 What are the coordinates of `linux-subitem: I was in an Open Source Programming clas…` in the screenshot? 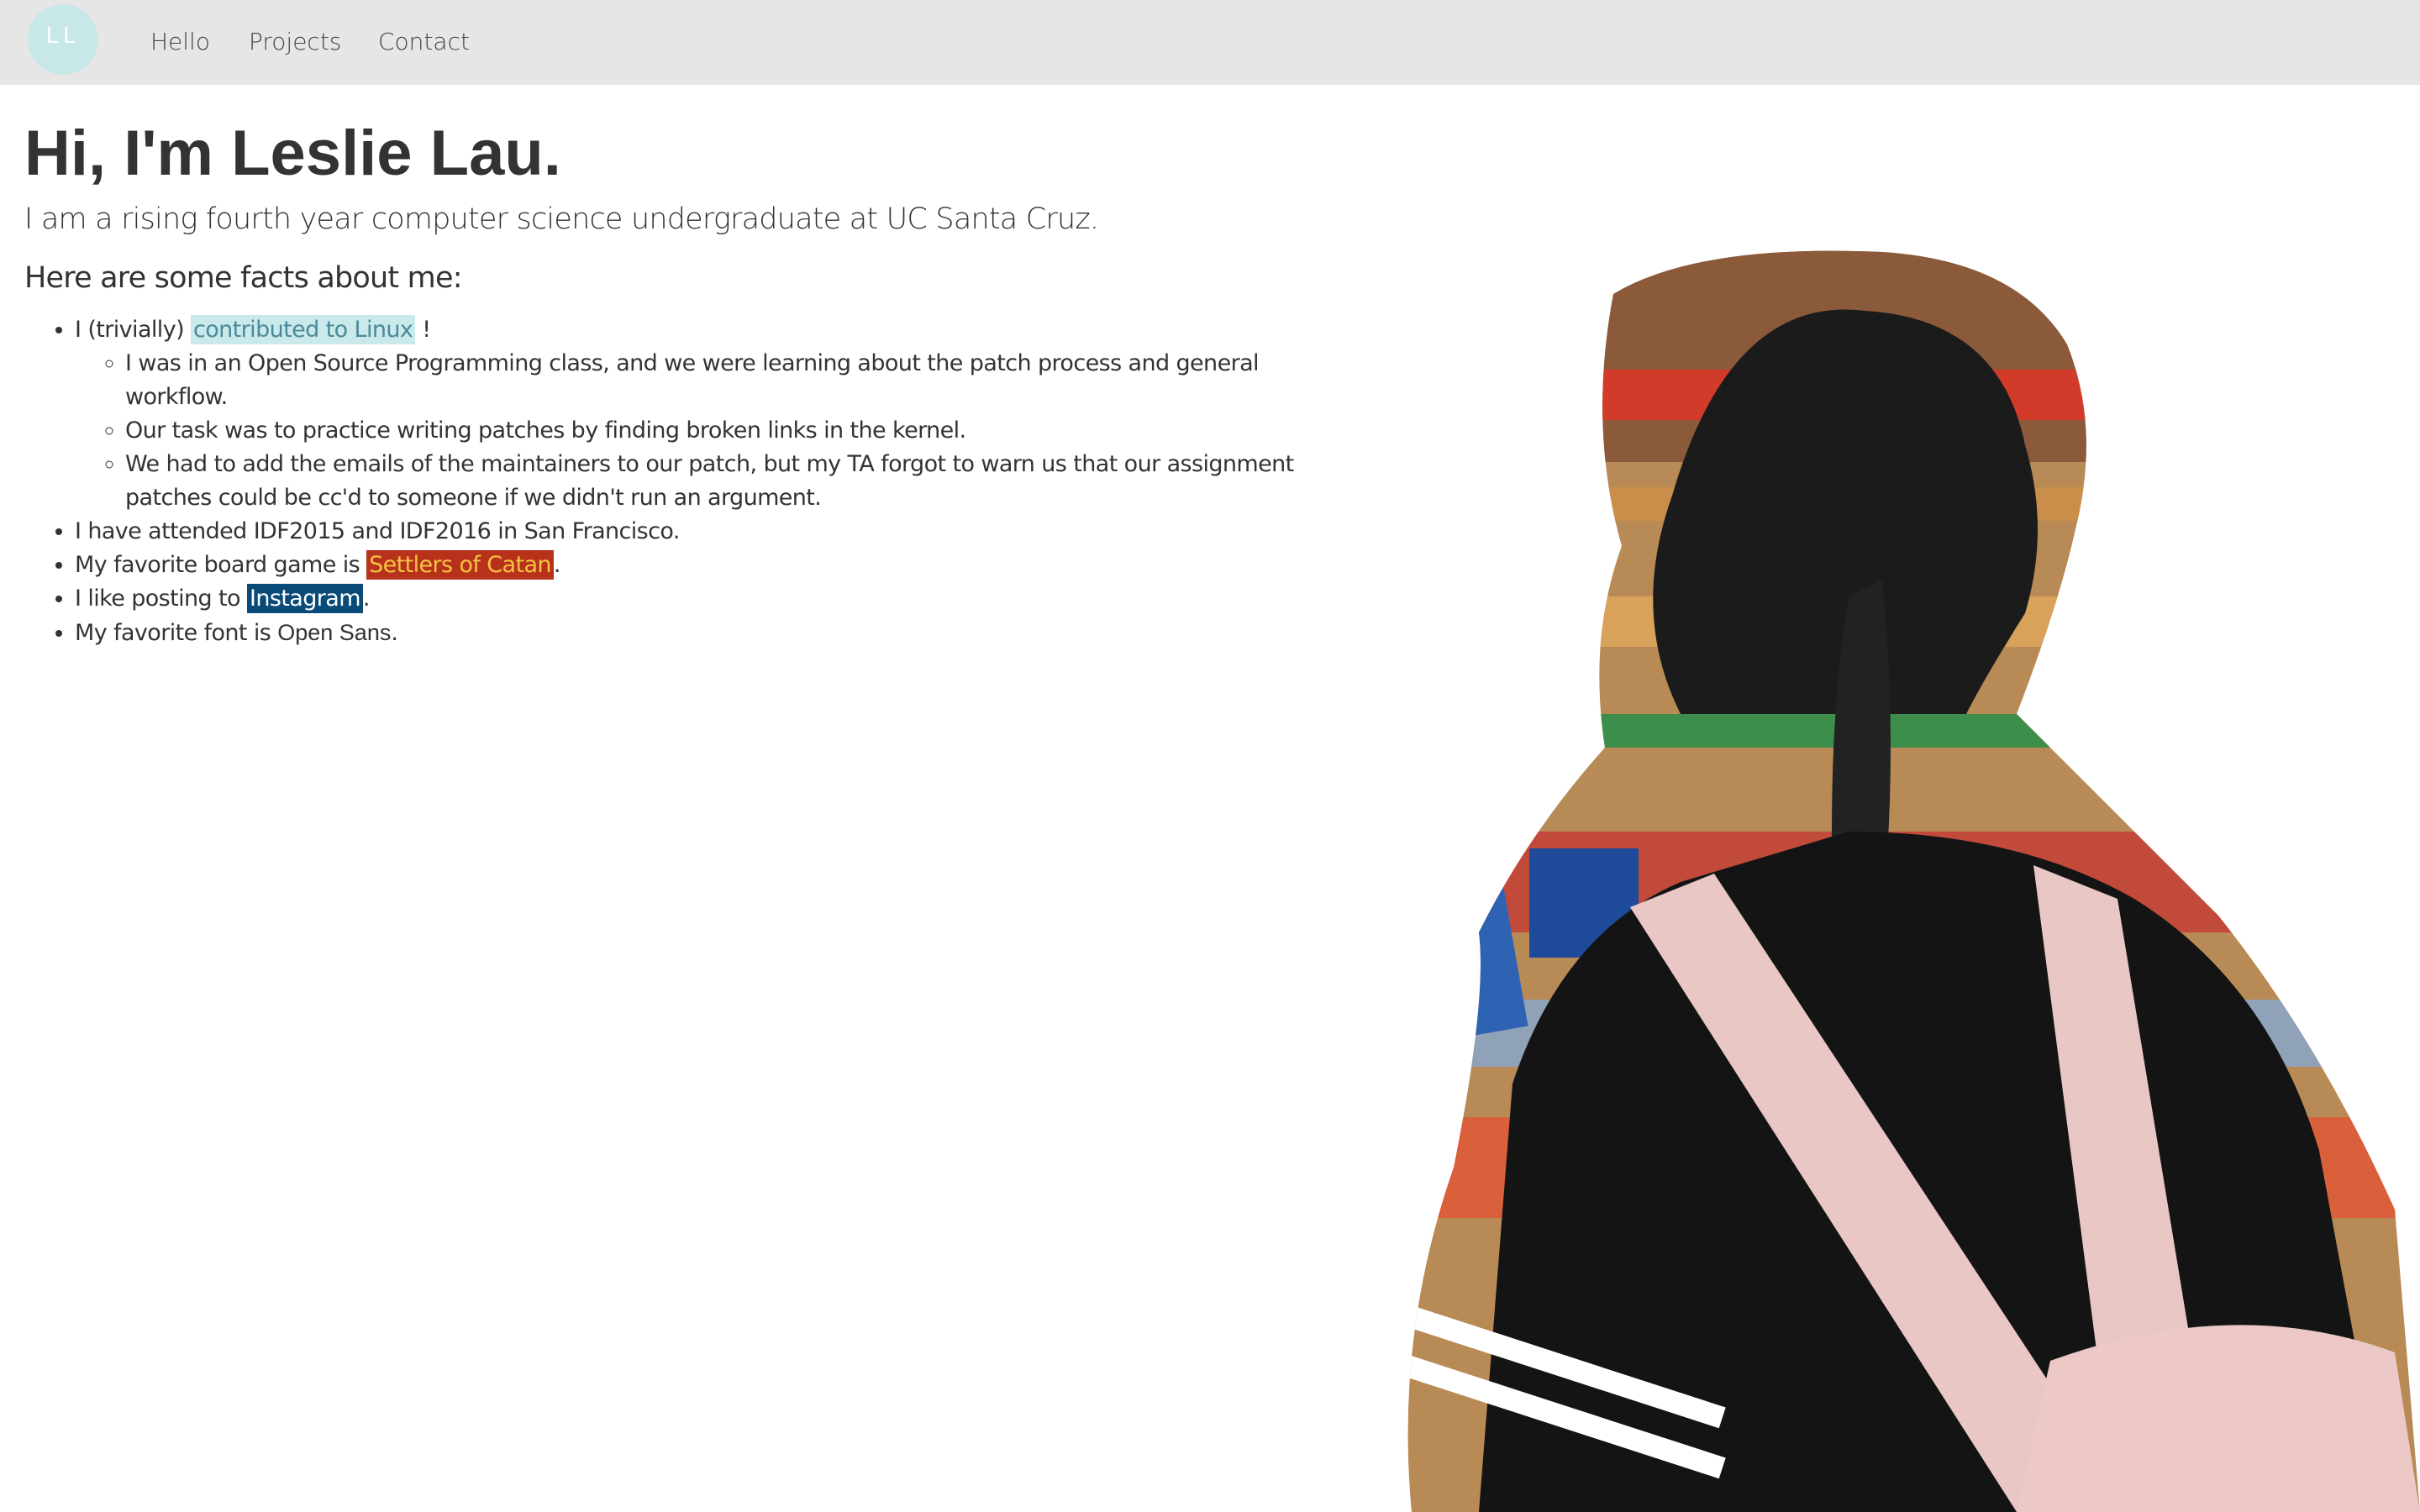 It's located at (721, 380).